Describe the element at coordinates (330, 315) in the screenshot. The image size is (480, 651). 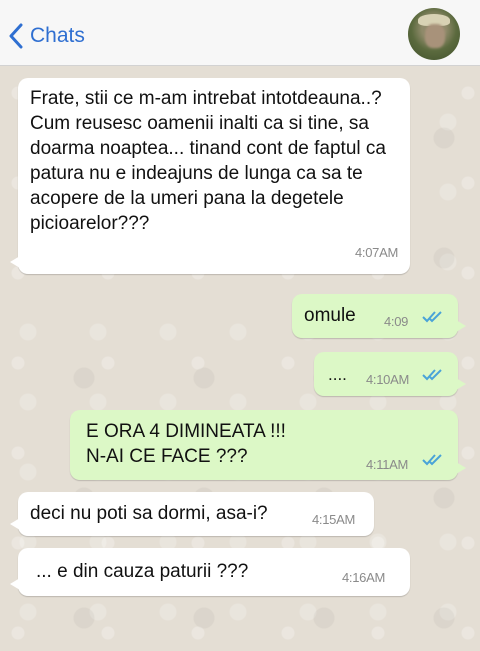
I see `message-text: omule` at that location.